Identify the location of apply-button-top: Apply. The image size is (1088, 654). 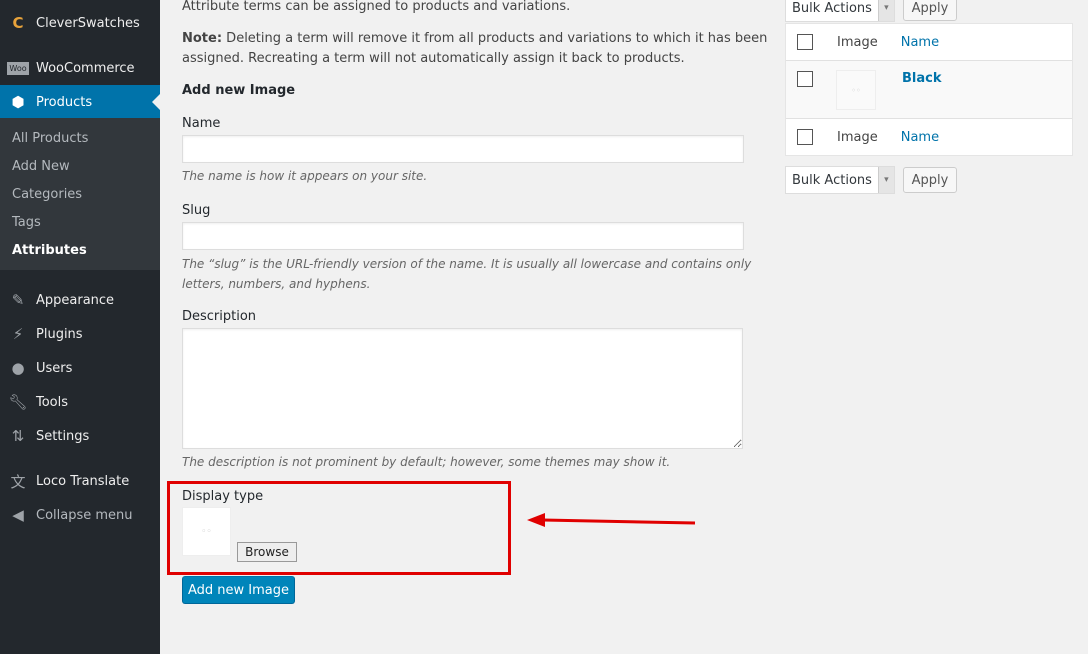
(929, 10).